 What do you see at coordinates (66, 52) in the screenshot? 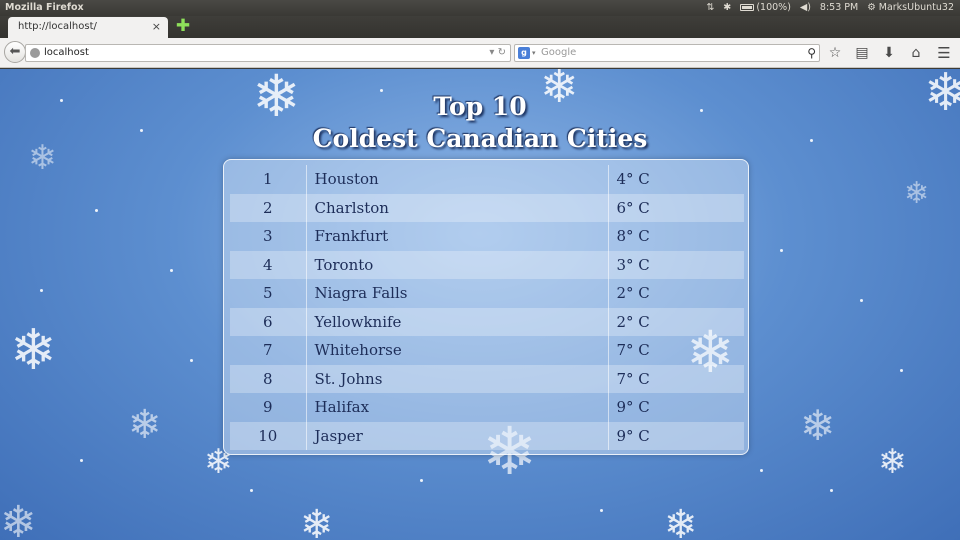
I see `url-text: localhost` at bounding box center [66, 52].